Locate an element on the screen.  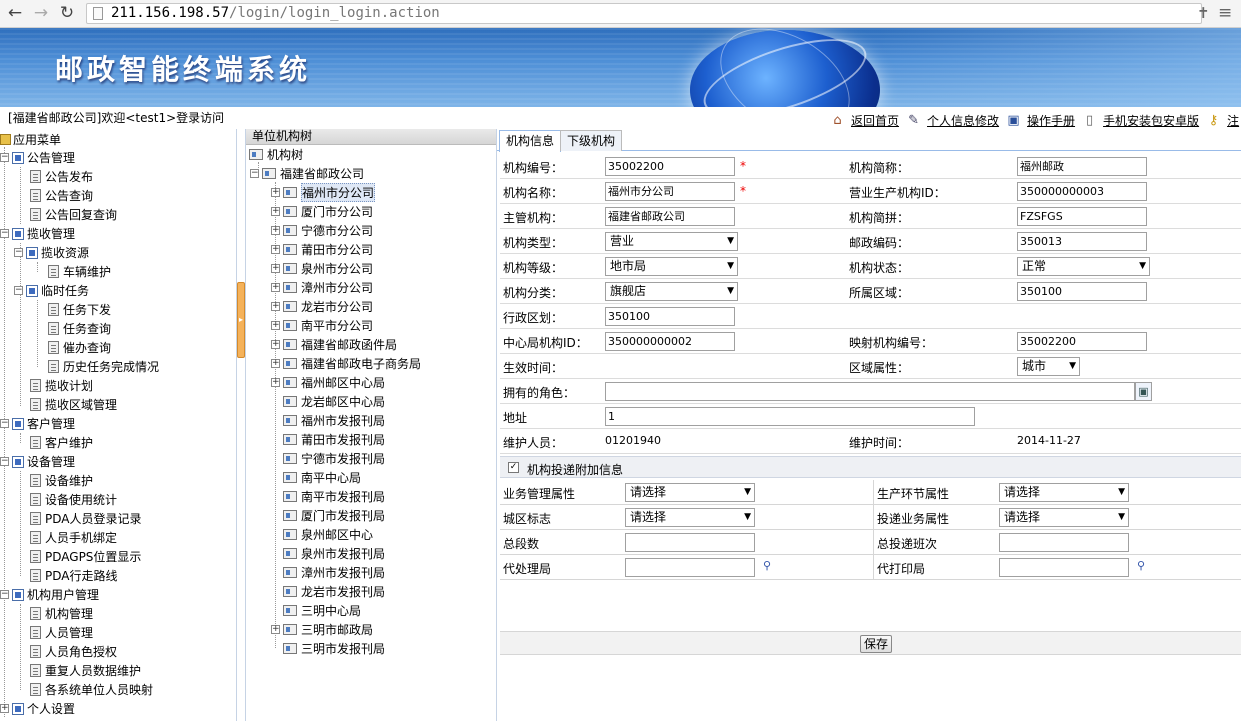
logout-link-label: 注 is located at coordinates (1233, 120).